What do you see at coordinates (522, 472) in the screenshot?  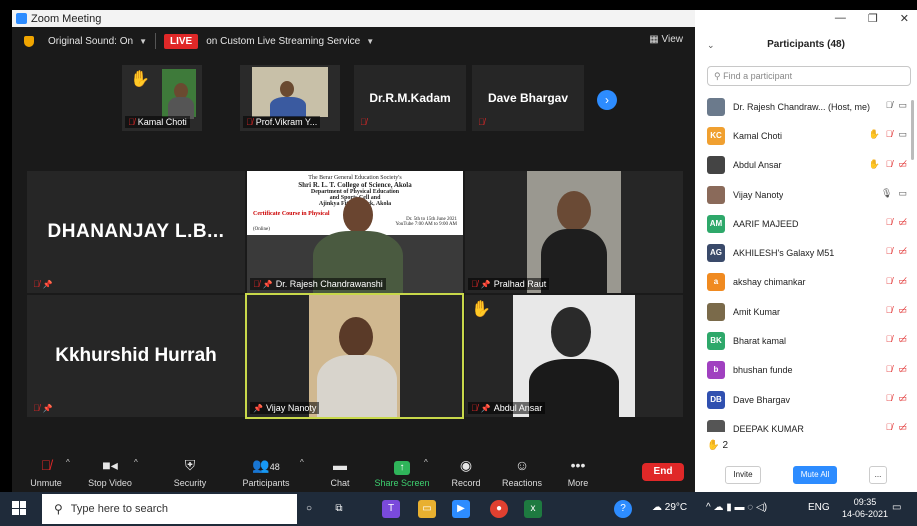 I see `reactions-button: ☺ Reactions` at bounding box center [522, 472].